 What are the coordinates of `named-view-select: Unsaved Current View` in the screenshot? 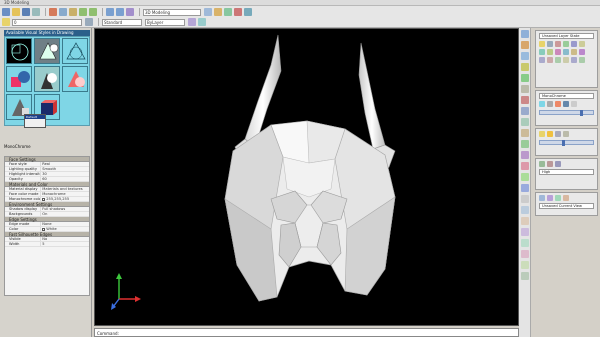 It's located at (566, 206).